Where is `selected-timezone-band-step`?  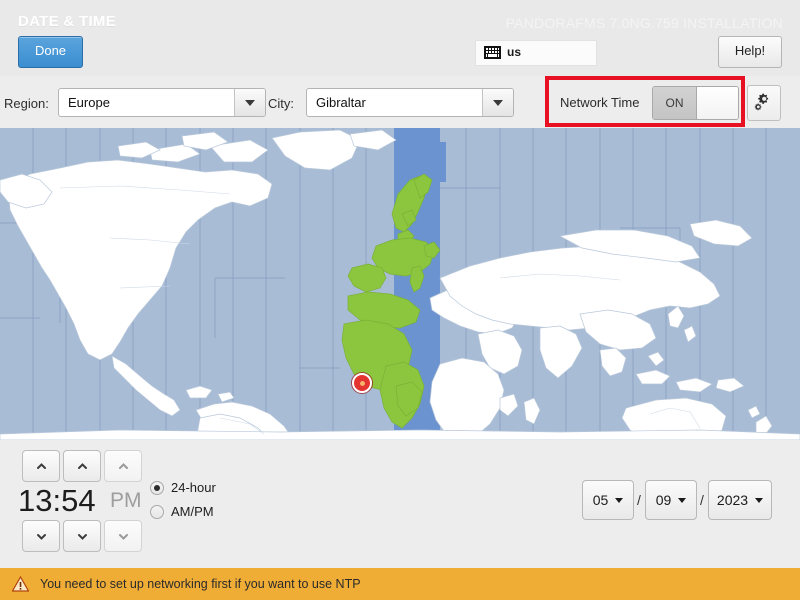 selected-timezone-band-step is located at coordinates (435, 162).